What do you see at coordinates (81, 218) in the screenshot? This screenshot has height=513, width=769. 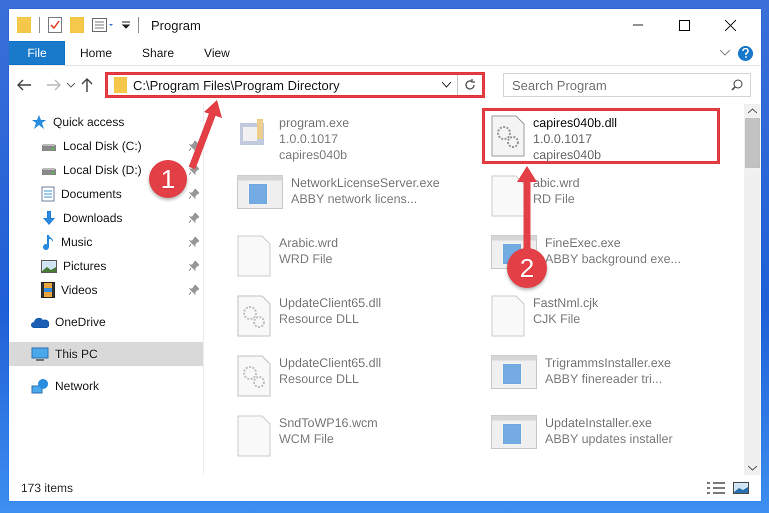 I see `sidebar-item: Downloads` at bounding box center [81, 218].